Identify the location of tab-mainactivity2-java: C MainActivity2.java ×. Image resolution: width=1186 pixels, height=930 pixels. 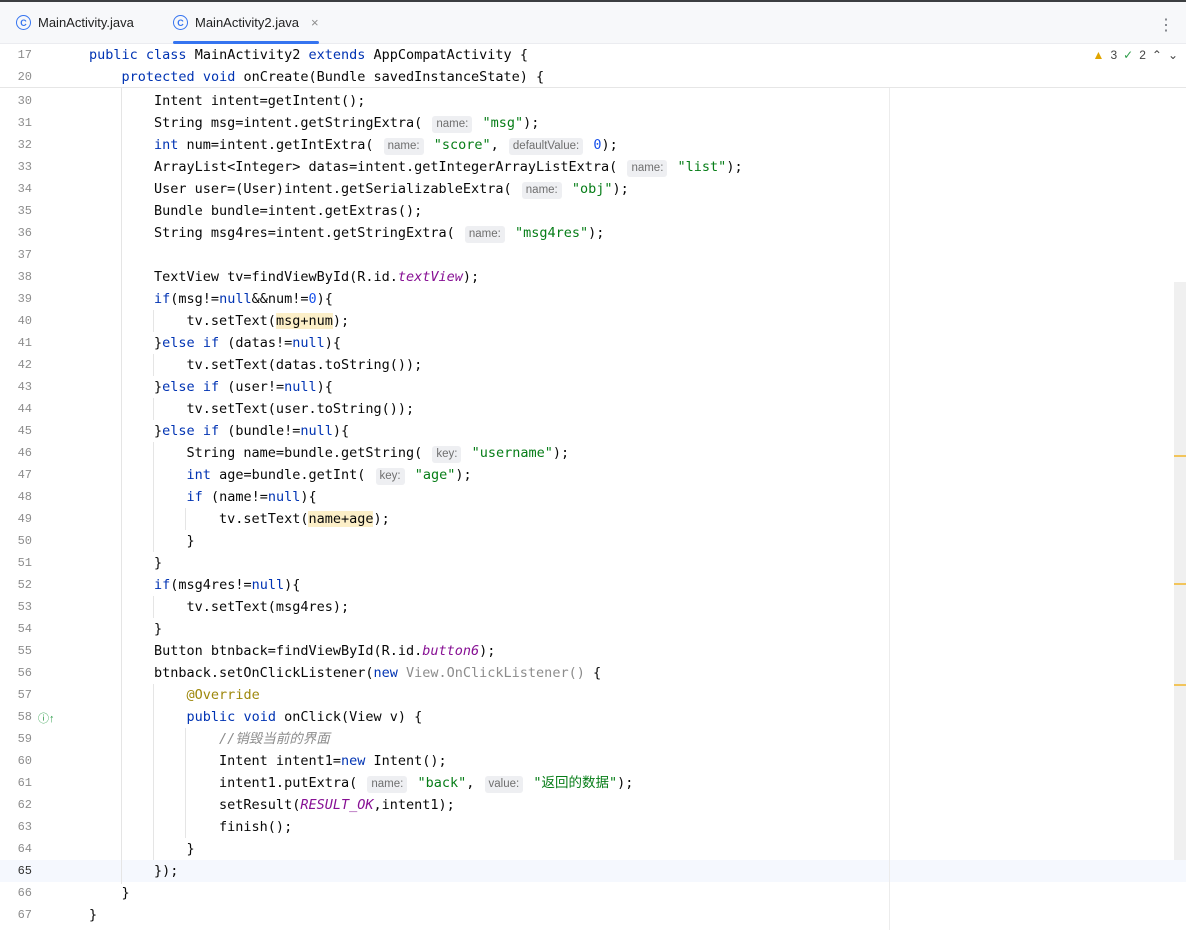
(246, 23).